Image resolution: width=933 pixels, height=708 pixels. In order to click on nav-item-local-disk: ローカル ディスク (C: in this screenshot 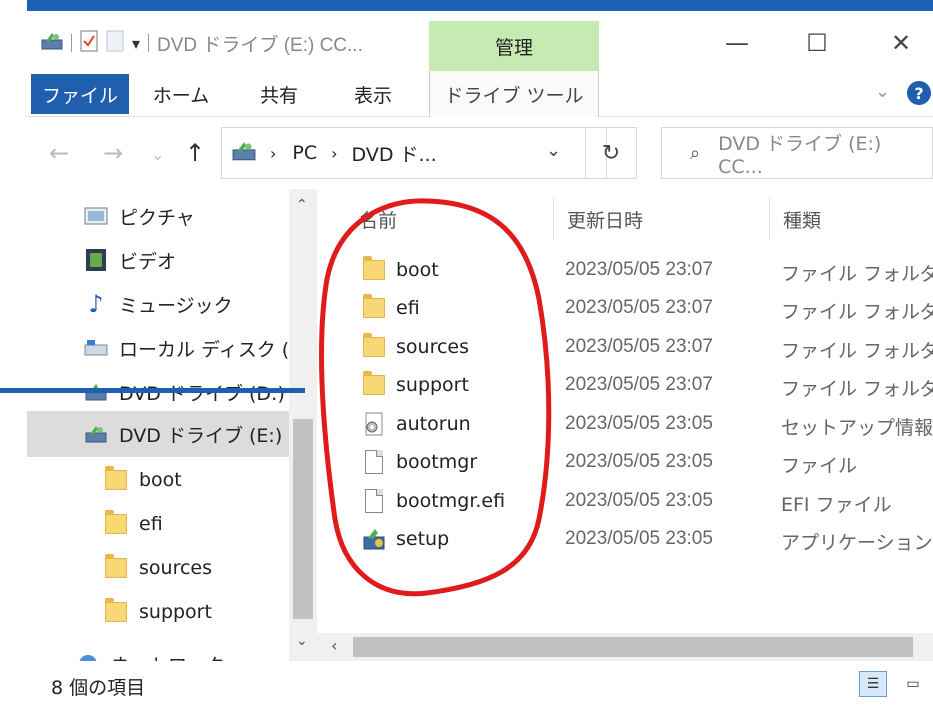, I will do `click(158, 348)`.